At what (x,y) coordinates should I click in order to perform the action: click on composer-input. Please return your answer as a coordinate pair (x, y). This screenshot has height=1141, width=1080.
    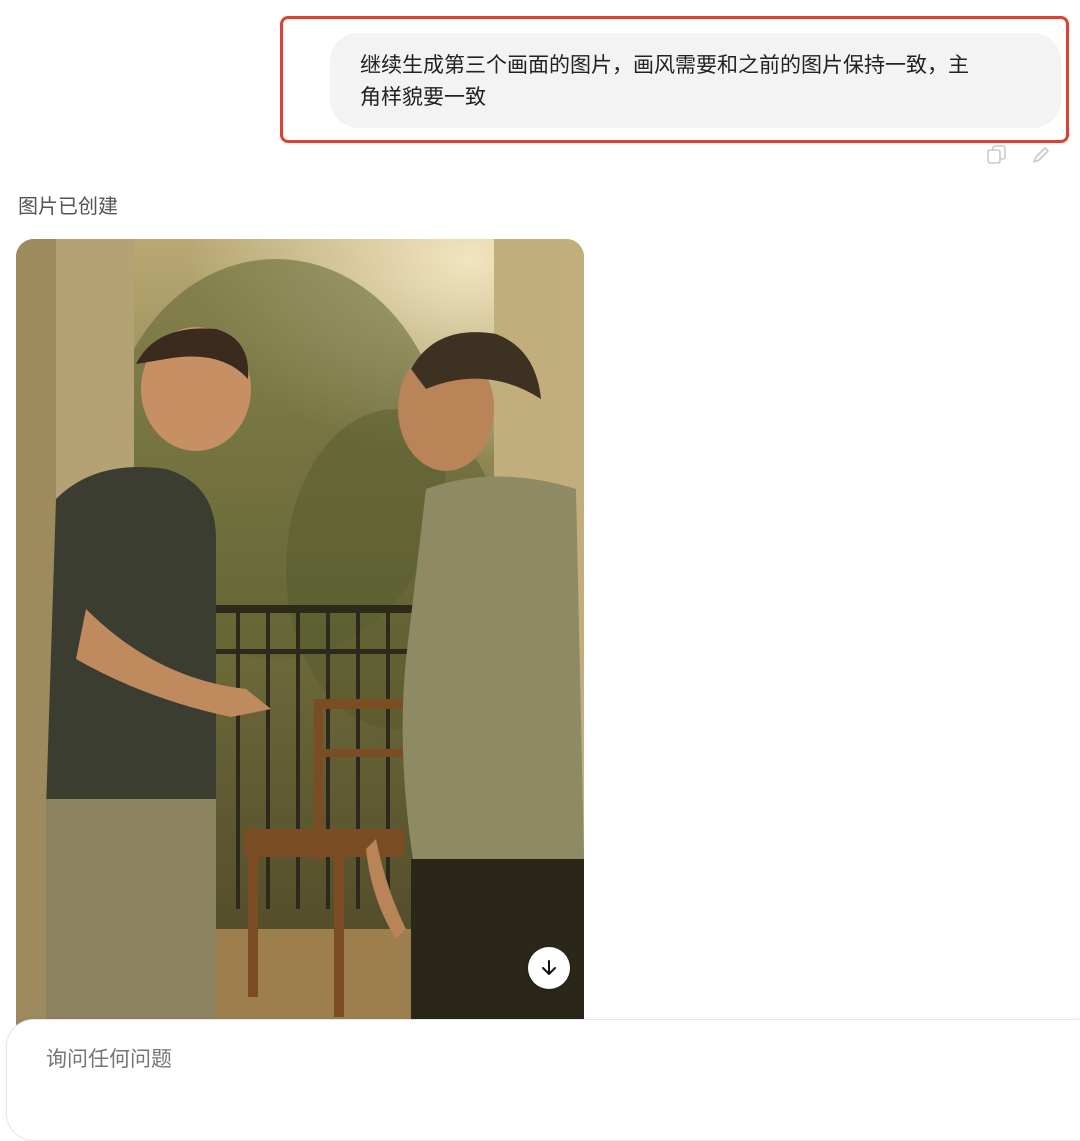
    Looking at the image, I should click on (496, 1059).